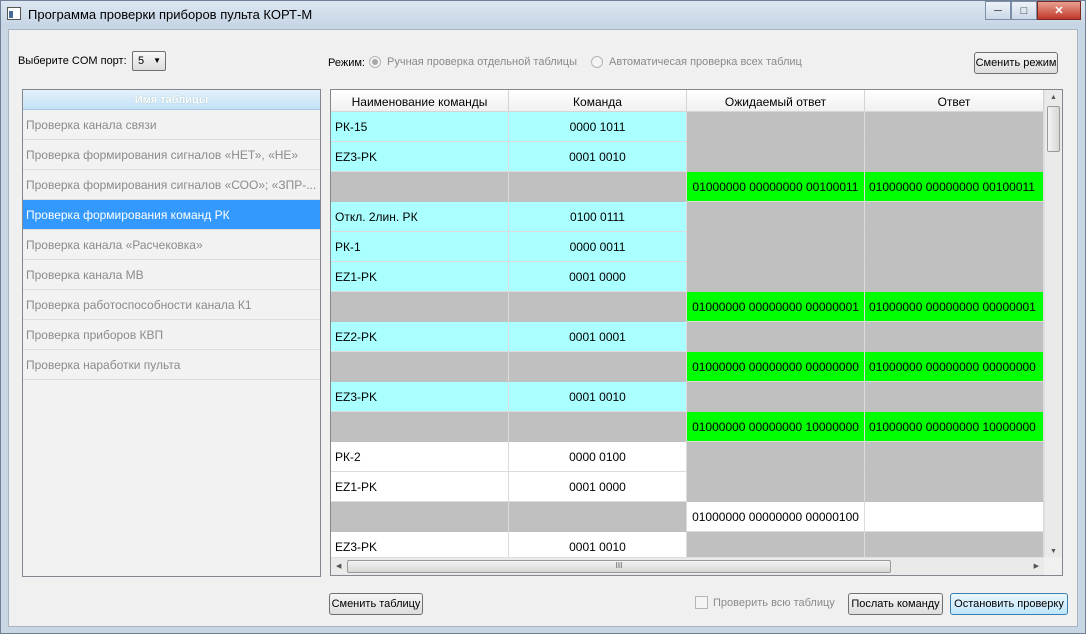 This screenshot has width=1086, height=634. Describe the element at coordinates (338, 566) in the screenshot. I see `scroll-left-icon: ◀` at that location.